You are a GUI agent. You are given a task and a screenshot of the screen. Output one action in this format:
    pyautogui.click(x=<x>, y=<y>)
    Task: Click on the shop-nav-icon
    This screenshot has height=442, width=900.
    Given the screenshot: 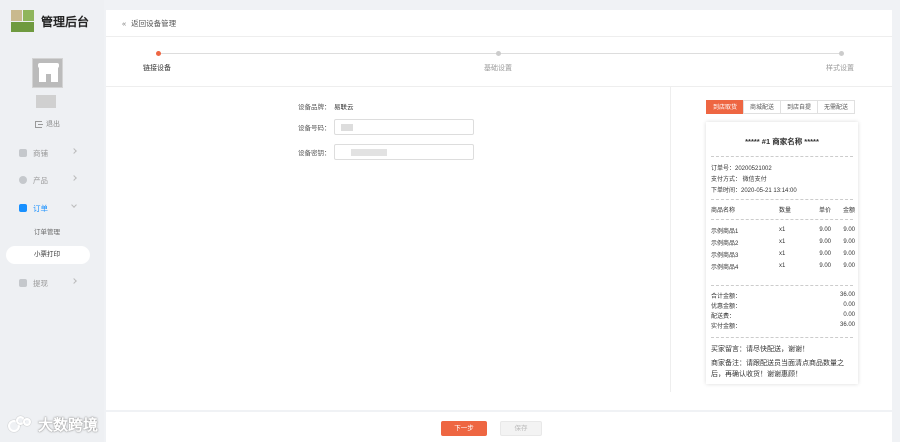 What is the action you would take?
    pyautogui.click(x=23, y=153)
    